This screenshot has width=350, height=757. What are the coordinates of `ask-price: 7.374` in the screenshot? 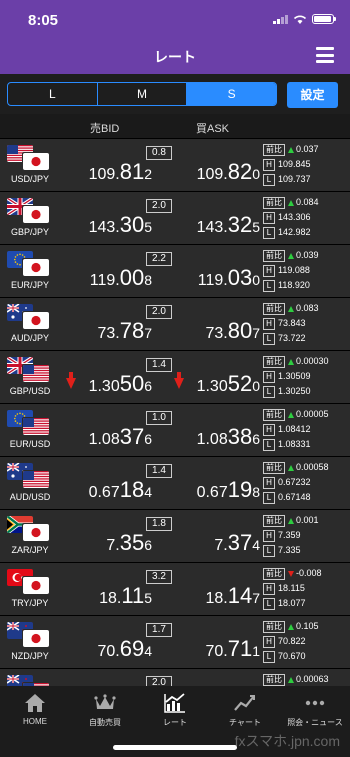 It's located at (210, 543).